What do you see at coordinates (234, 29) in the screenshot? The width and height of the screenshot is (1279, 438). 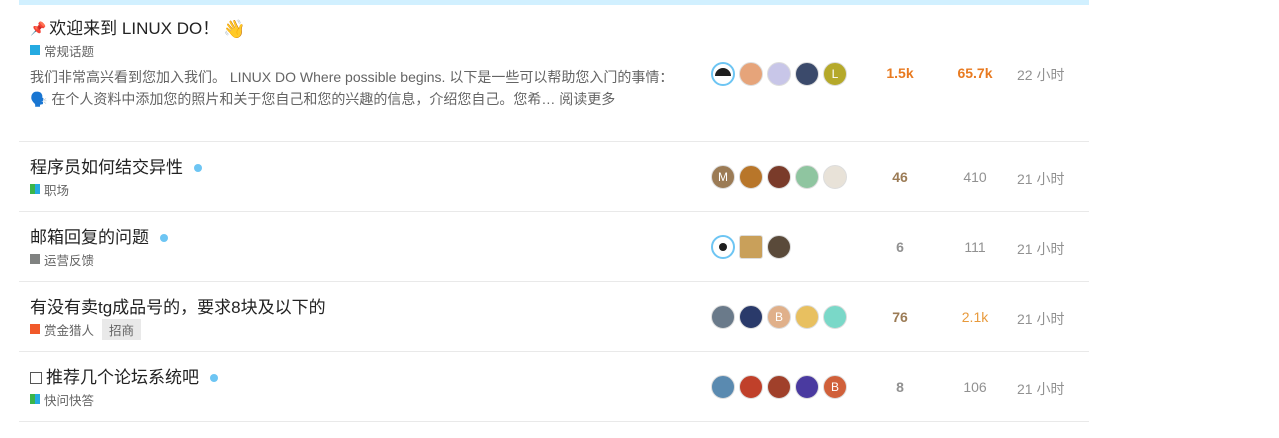 I see `waving-hand-emoji: 👋` at bounding box center [234, 29].